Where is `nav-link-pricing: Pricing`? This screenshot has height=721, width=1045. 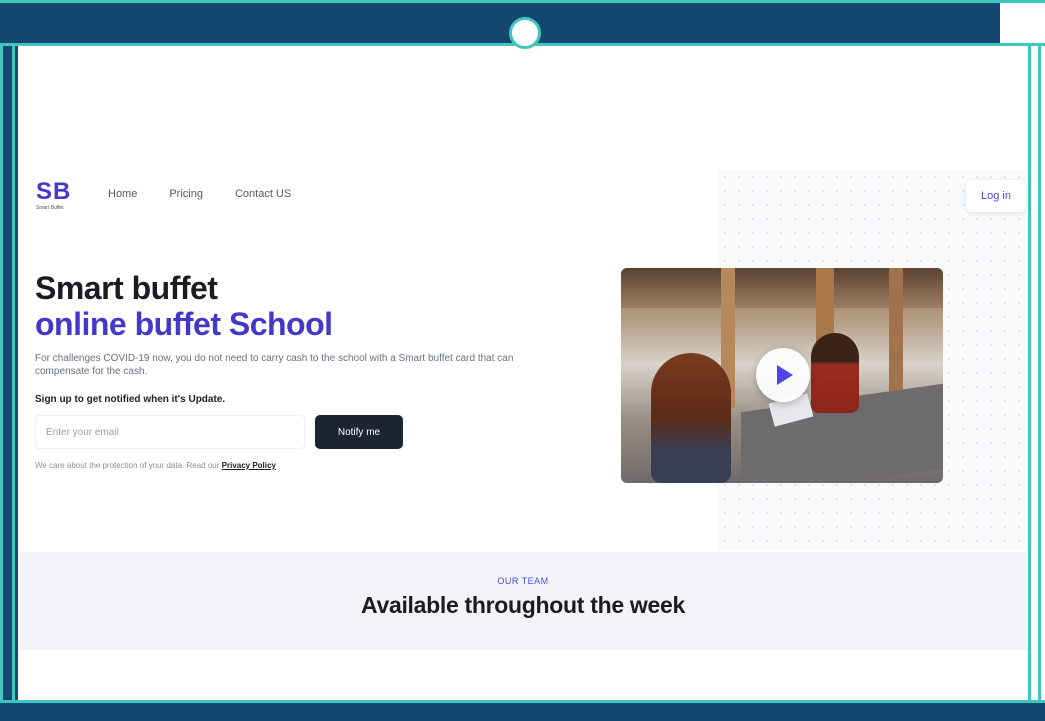 nav-link-pricing: Pricing is located at coordinates (186, 194).